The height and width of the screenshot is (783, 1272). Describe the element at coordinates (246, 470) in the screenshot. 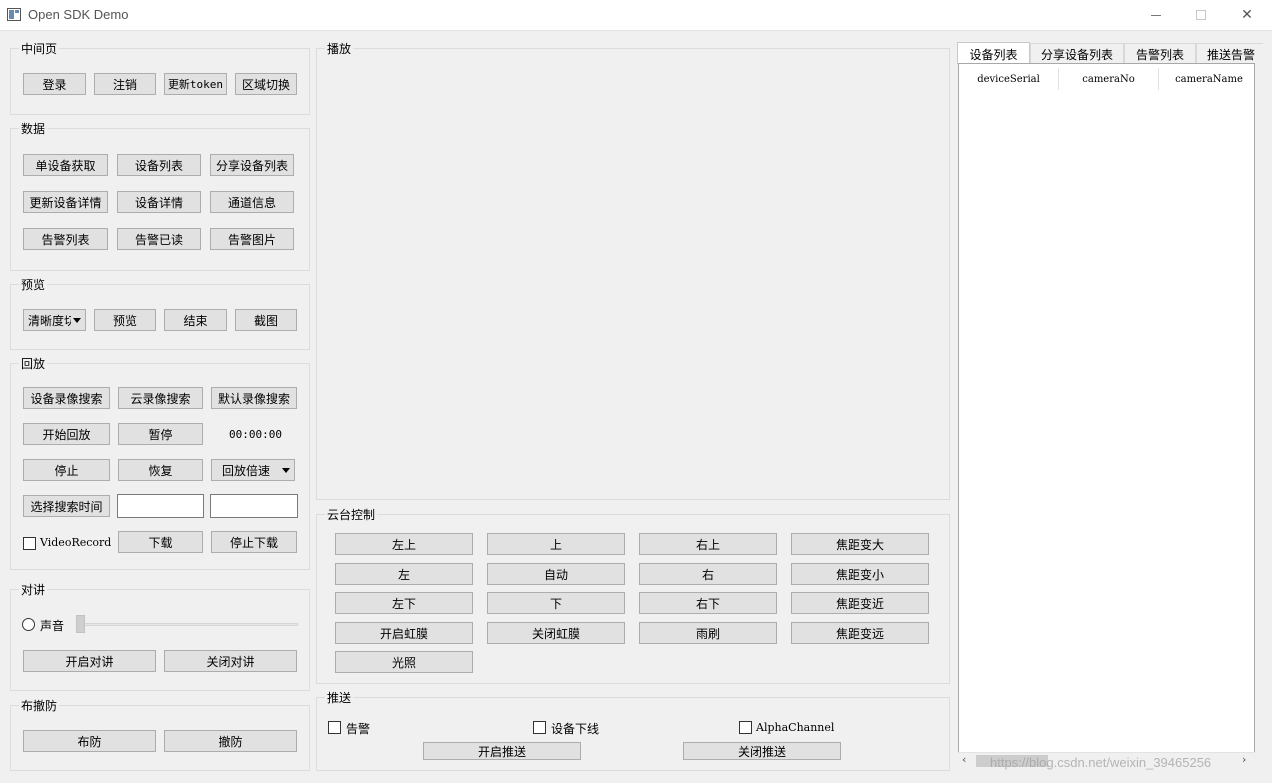

I see `playback-speed-value: 回放倍速` at that location.